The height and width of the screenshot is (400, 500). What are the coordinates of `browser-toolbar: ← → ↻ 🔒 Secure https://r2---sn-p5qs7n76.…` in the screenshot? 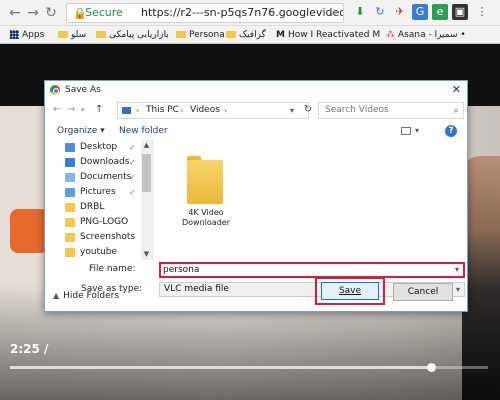 It's located at (250, 13).